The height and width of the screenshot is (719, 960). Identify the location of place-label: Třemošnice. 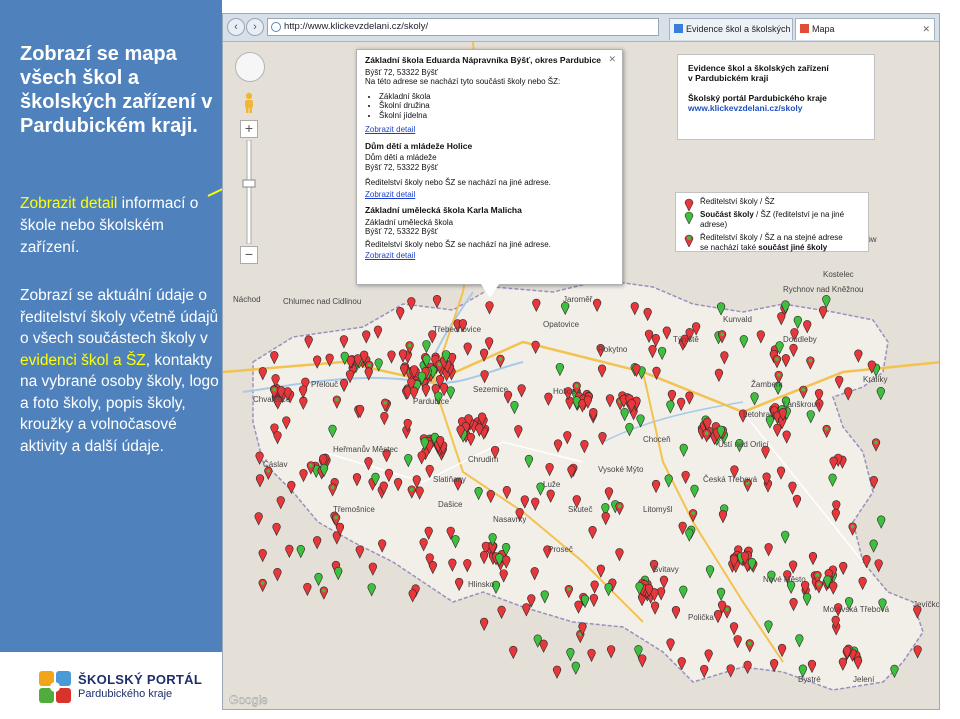
(354, 509).